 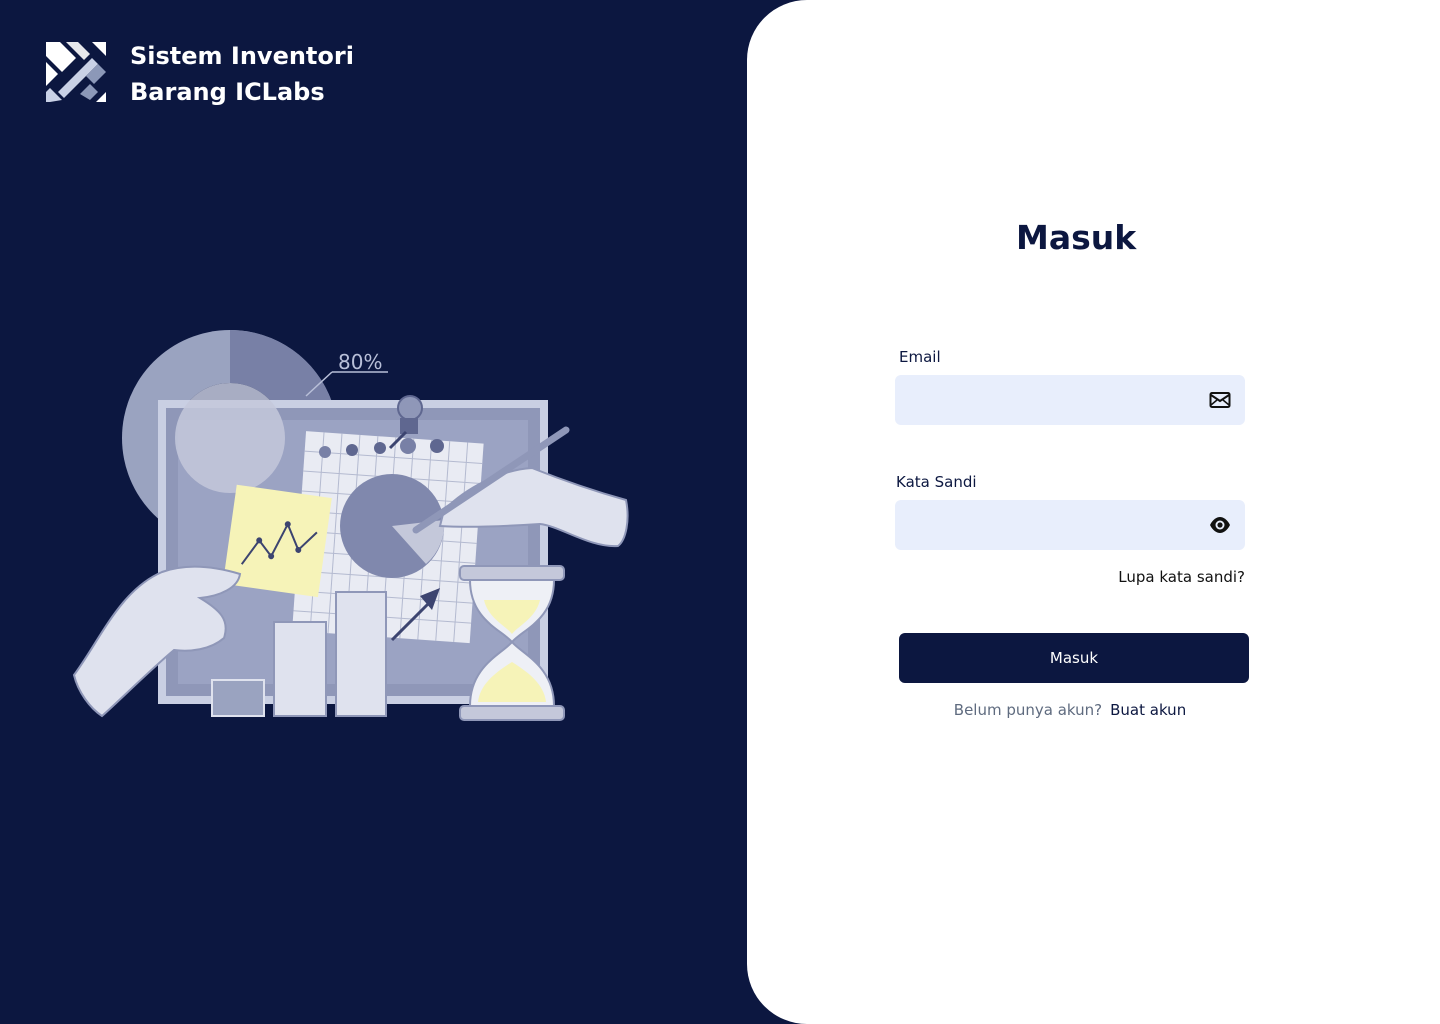 I want to click on envelope-icon, so click(x=1220, y=400).